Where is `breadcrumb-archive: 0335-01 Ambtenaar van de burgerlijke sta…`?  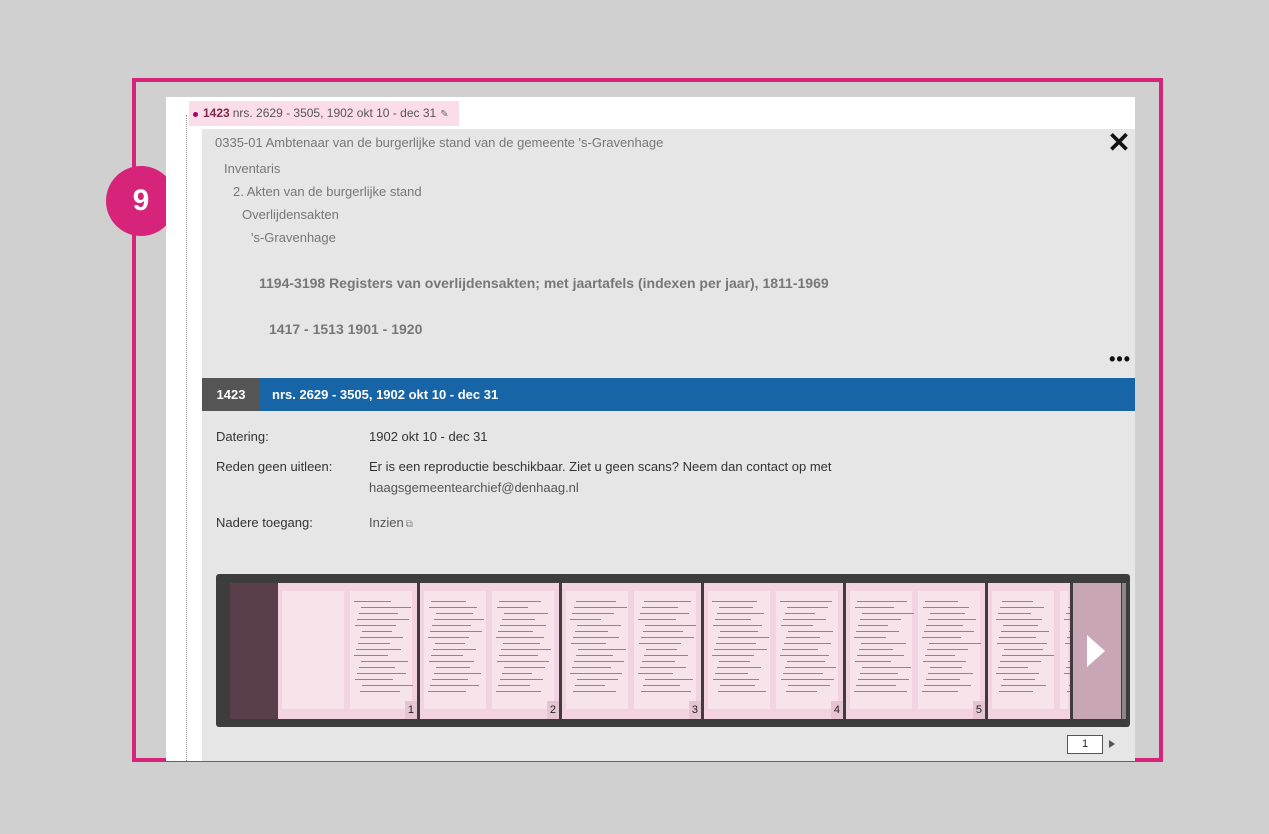 breadcrumb-archive: 0335-01 Ambtenaar van de burgerlijke sta… is located at coordinates (439, 142).